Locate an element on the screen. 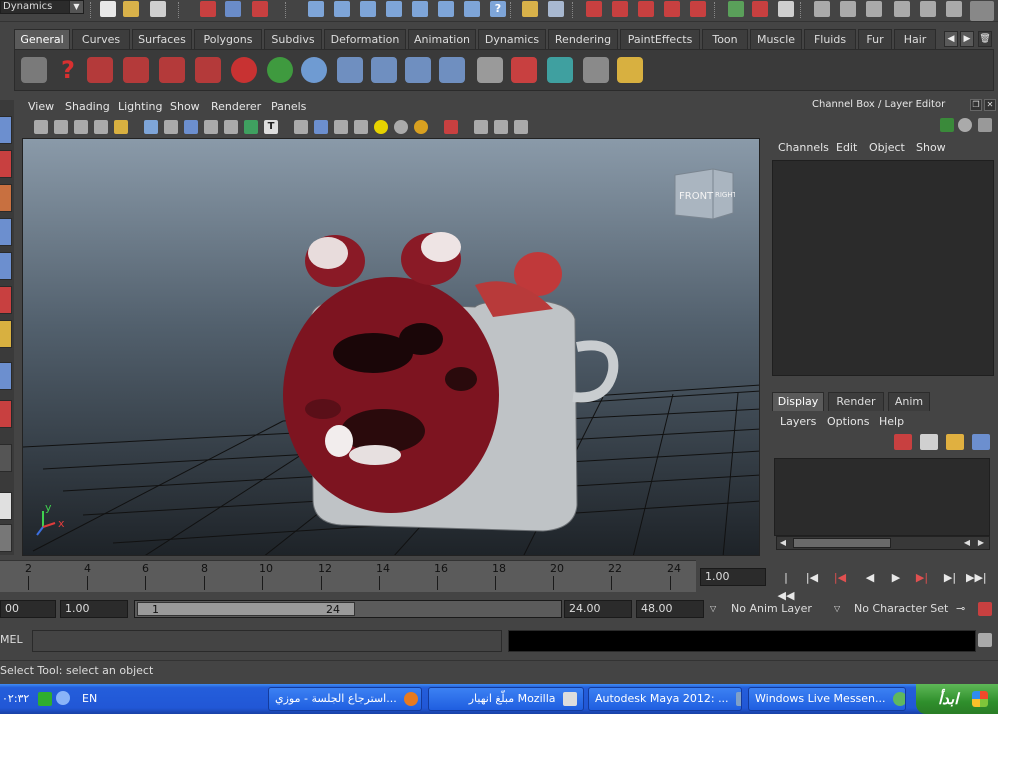 Image resolution: width=1024 pixels, height=768 pixels. layer-list-area is located at coordinates (882, 497).